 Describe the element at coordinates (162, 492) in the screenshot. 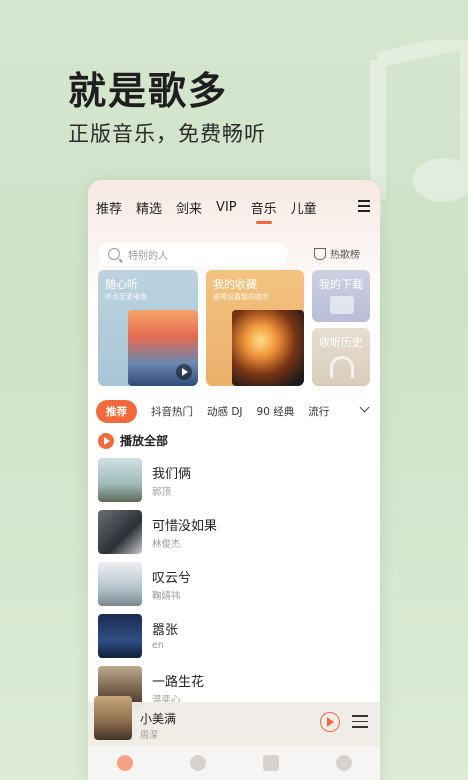

I see `song-artist: 郭顶` at that location.